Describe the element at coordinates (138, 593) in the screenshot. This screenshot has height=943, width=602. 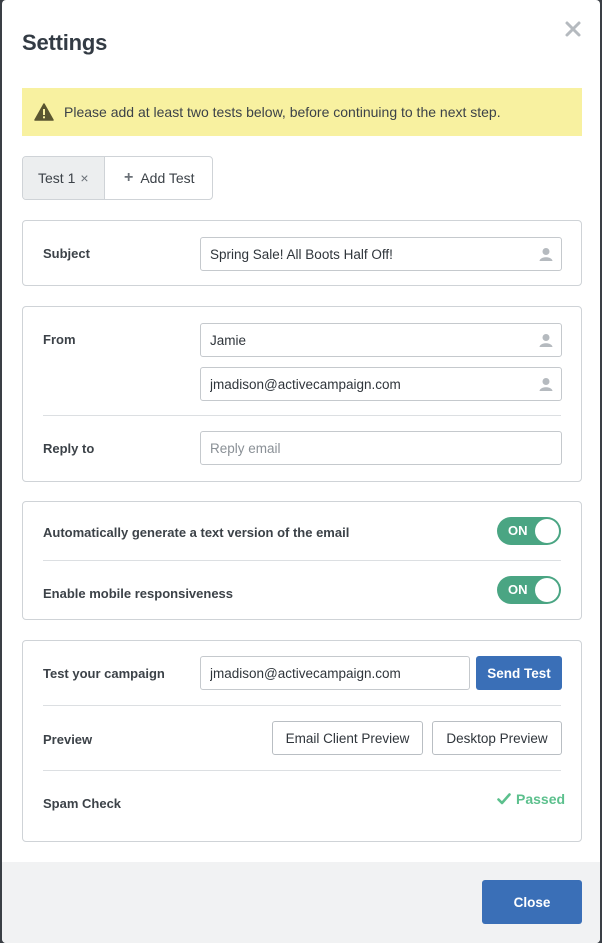
I see `mobile-responsive-label: Enable mobile responsiveness` at that location.